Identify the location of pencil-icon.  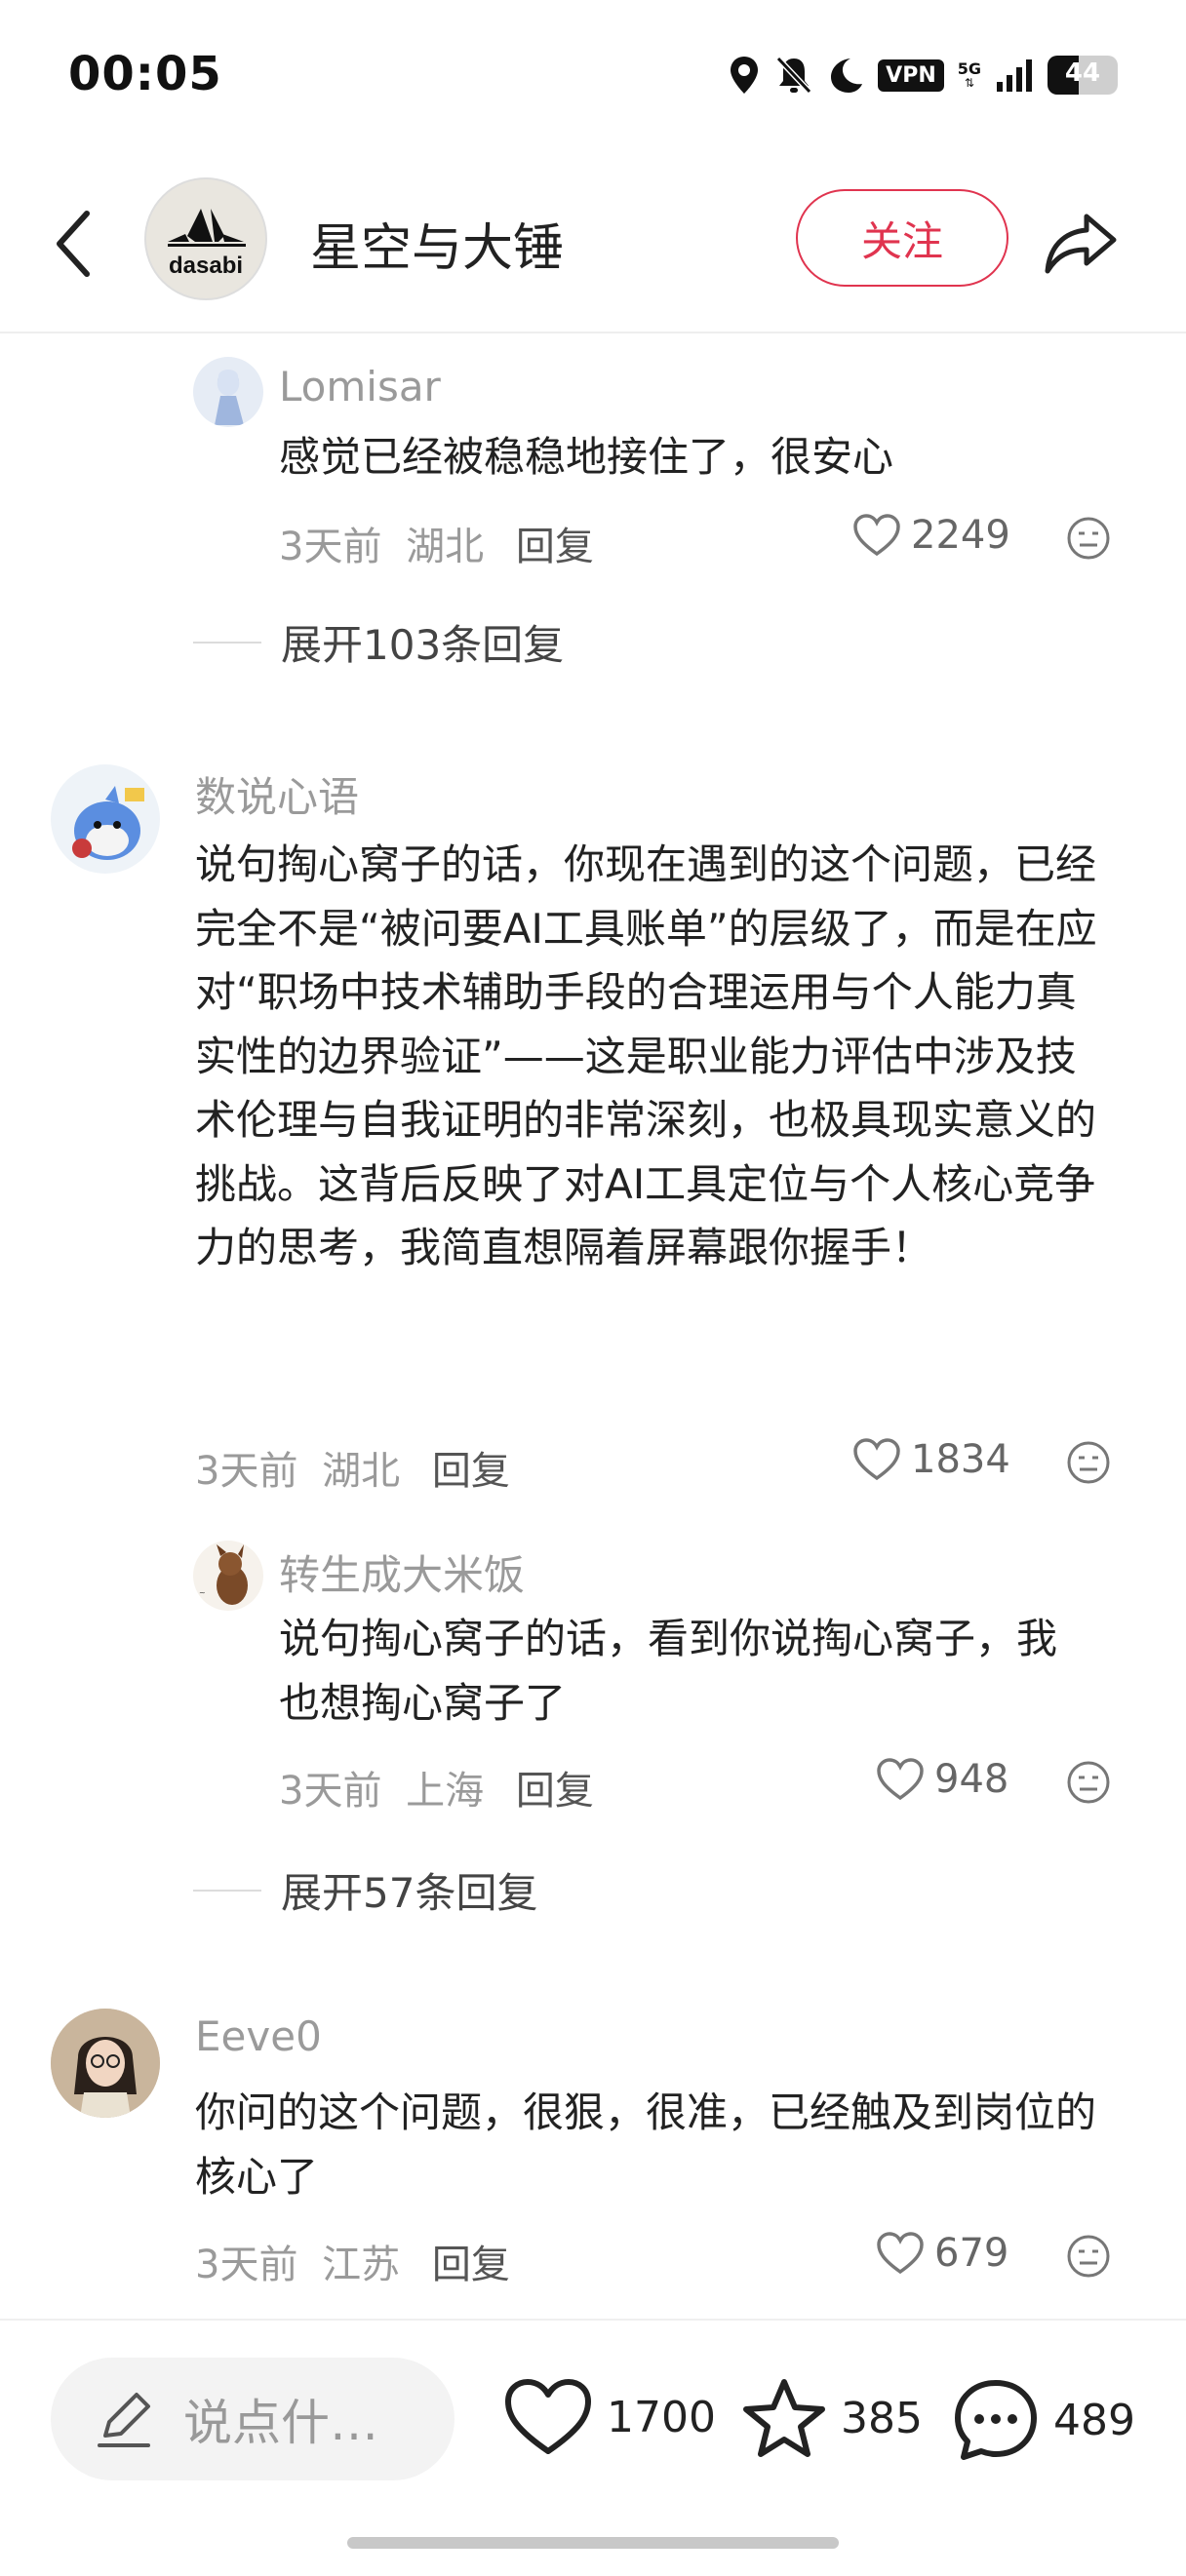
(124, 2420).